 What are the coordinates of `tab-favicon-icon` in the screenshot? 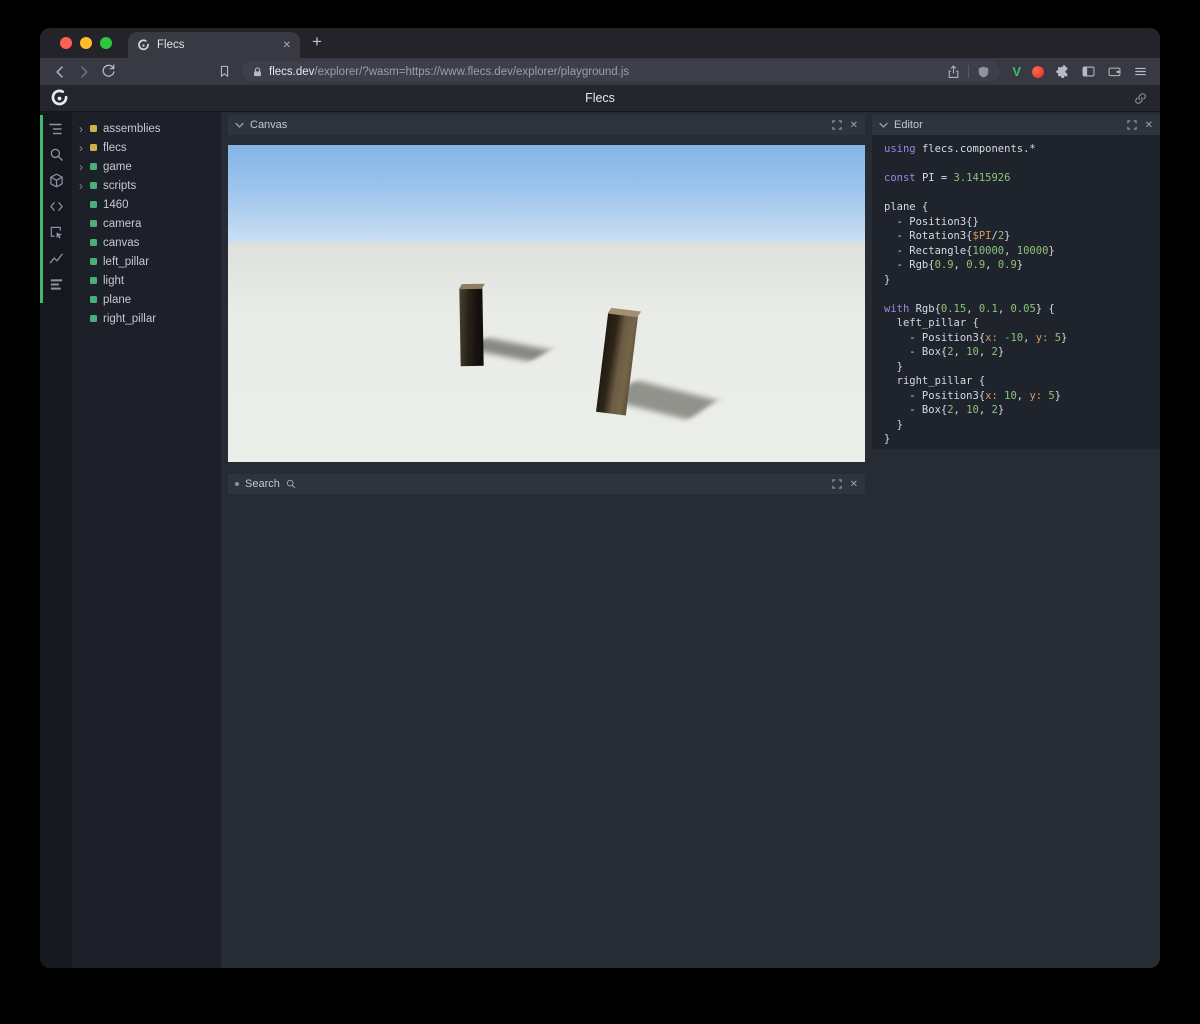 It's located at (143, 45).